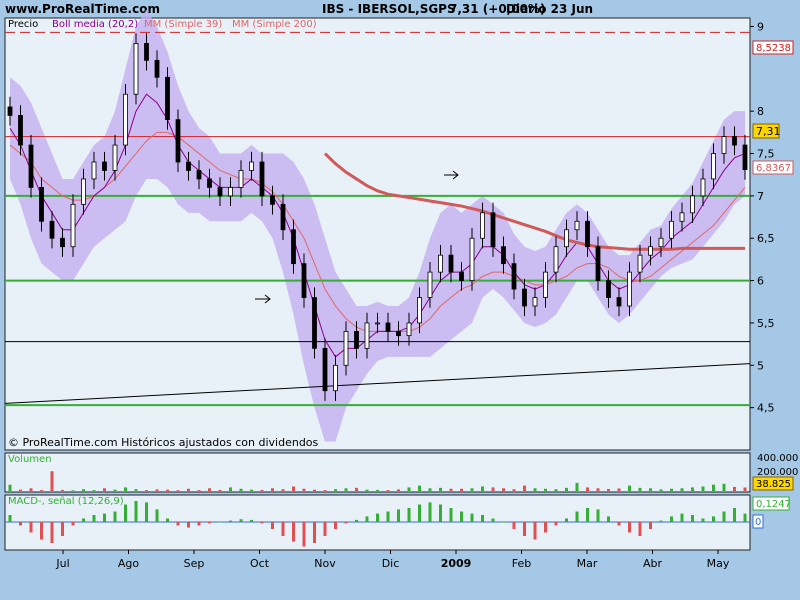  What do you see at coordinates (456, 563) in the screenshot?
I see `x-tick-label: 2009` at bounding box center [456, 563].